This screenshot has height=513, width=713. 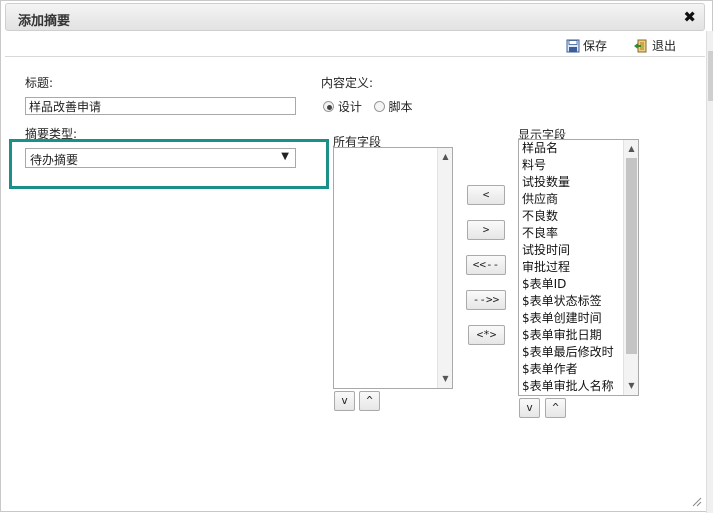 I want to click on radio-script, so click(x=379, y=106).